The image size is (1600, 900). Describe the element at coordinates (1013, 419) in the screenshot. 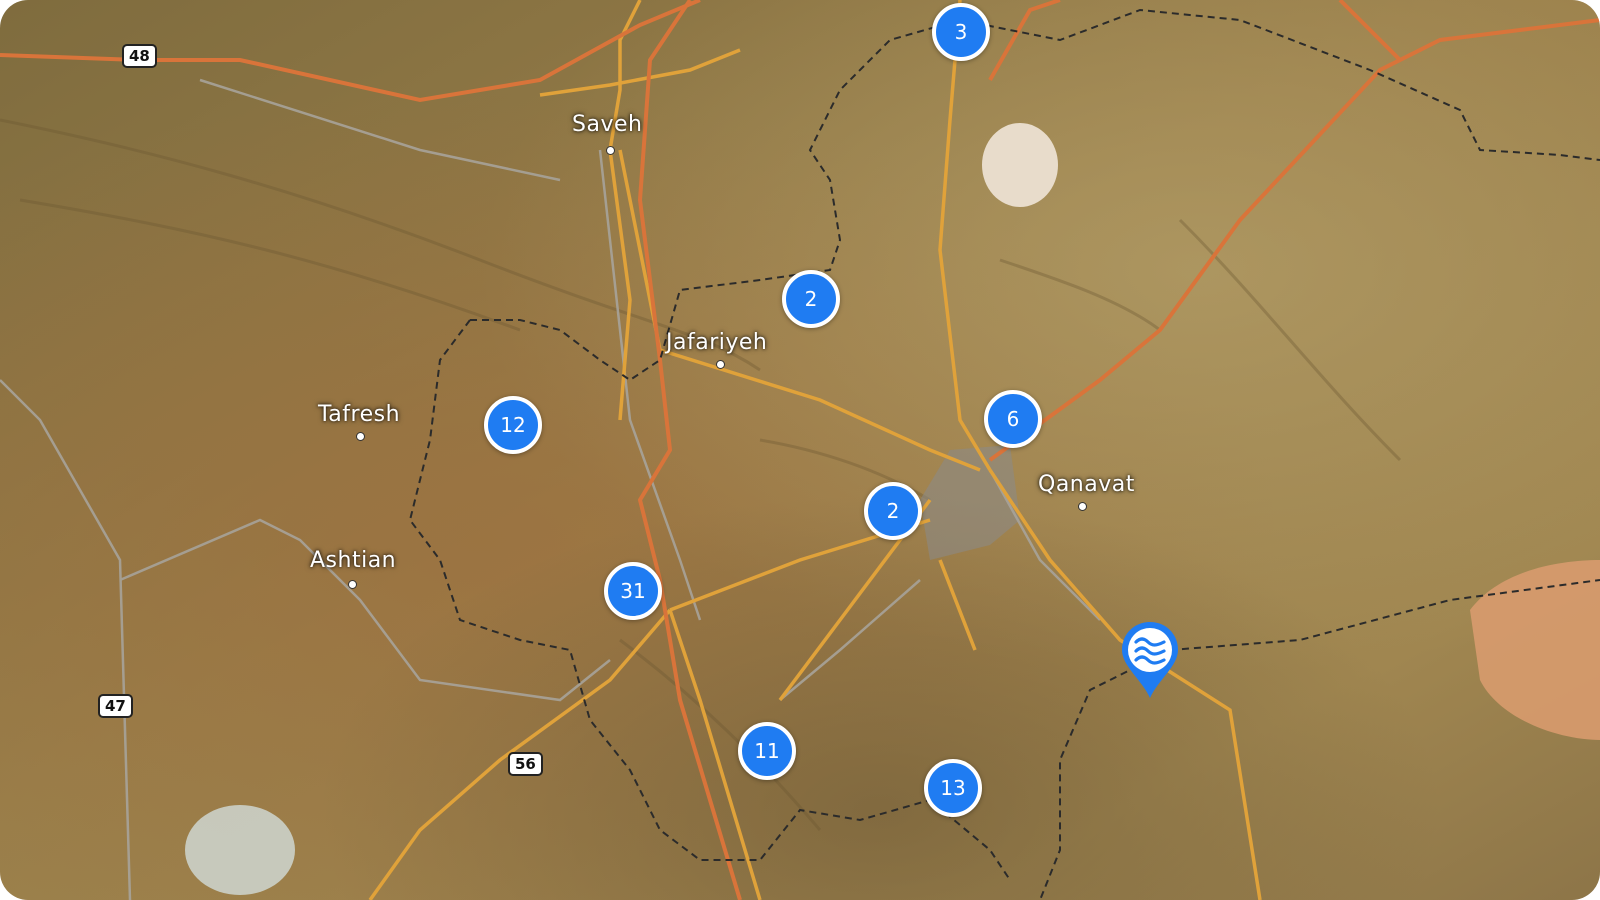

I see `cluster-marker: 6` at that location.